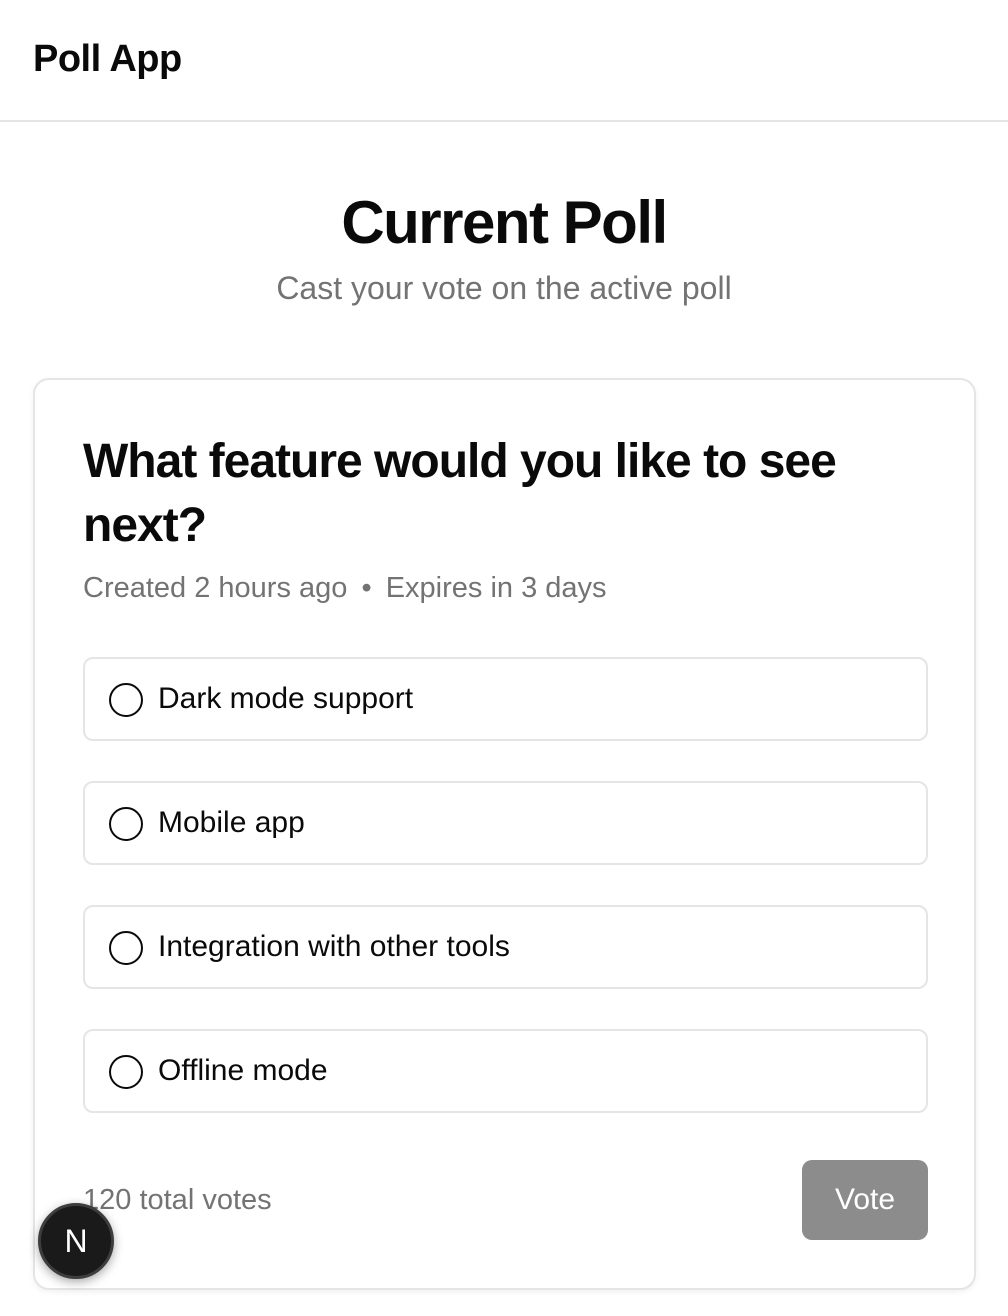 The image size is (1008, 1316). I want to click on poll-option-mobile-app: Mobile app, so click(505, 823).